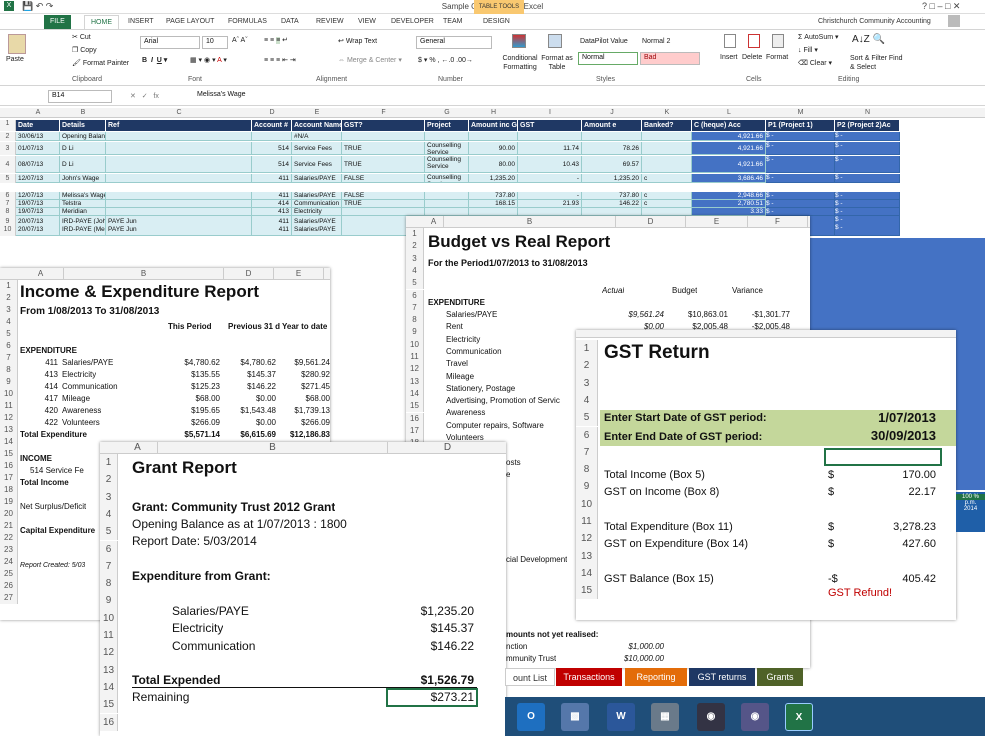  I want to click on align-top-buttons: ≡ ≡ ≡ ↵, so click(276, 40).